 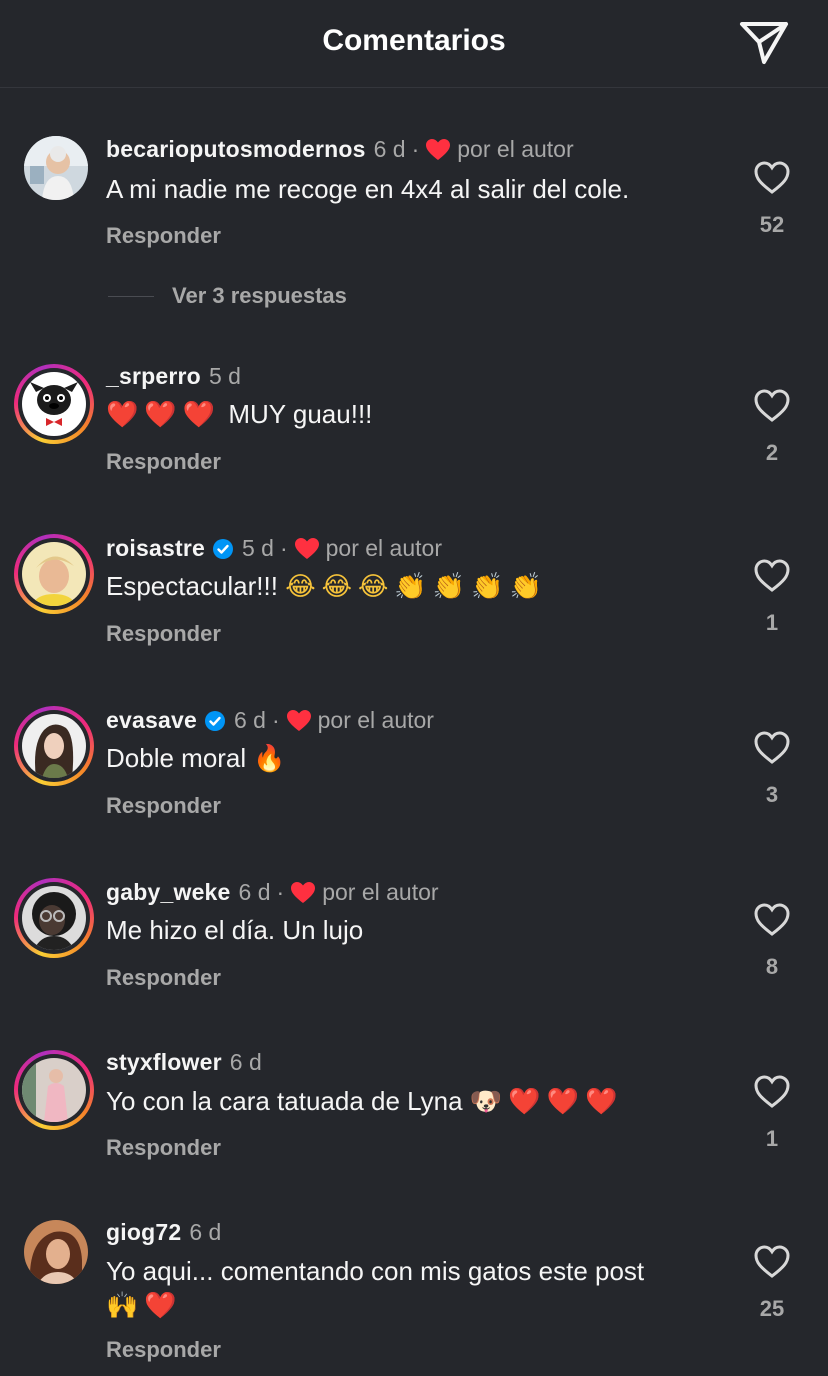 What do you see at coordinates (122, 1306) in the screenshot?
I see `raising-hands-emoji-icon: 🙌` at bounding box center [122, 1306].